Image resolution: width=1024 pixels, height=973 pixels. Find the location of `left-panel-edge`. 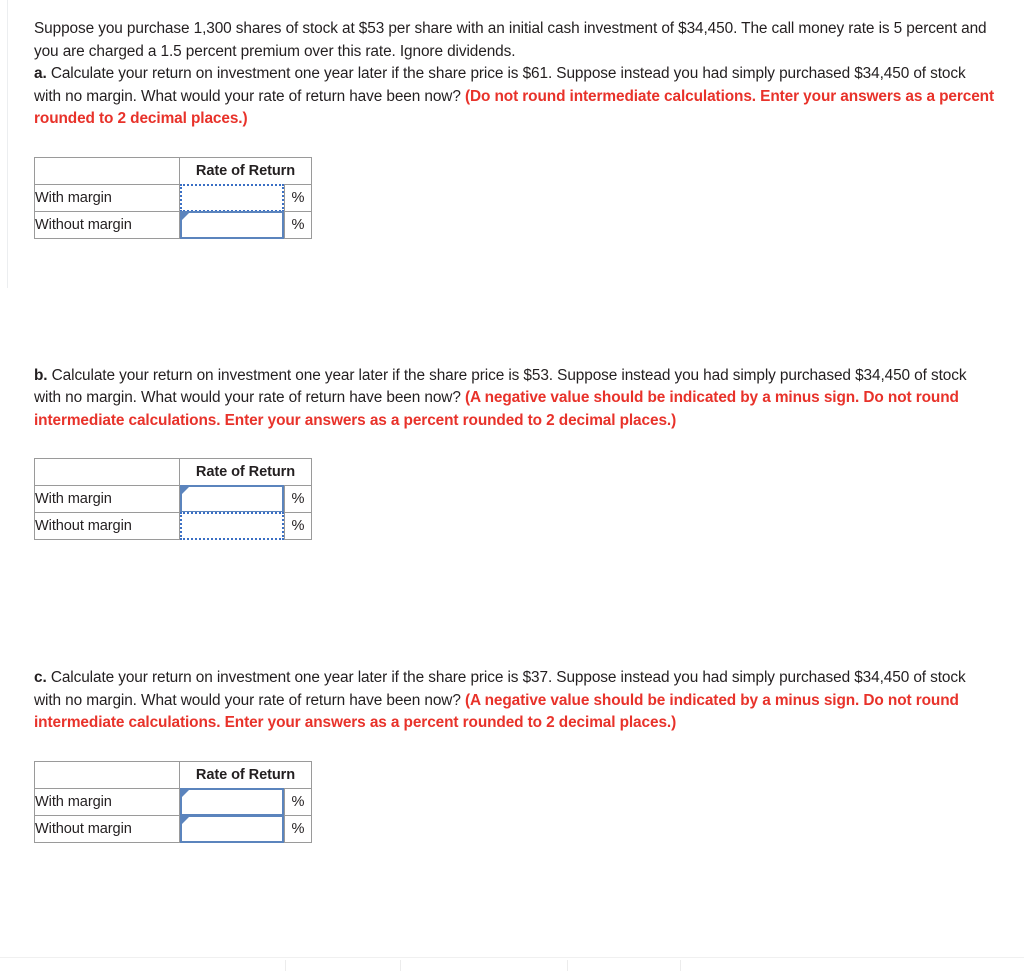

left-panel-edge is located at coordinates (7, 144).